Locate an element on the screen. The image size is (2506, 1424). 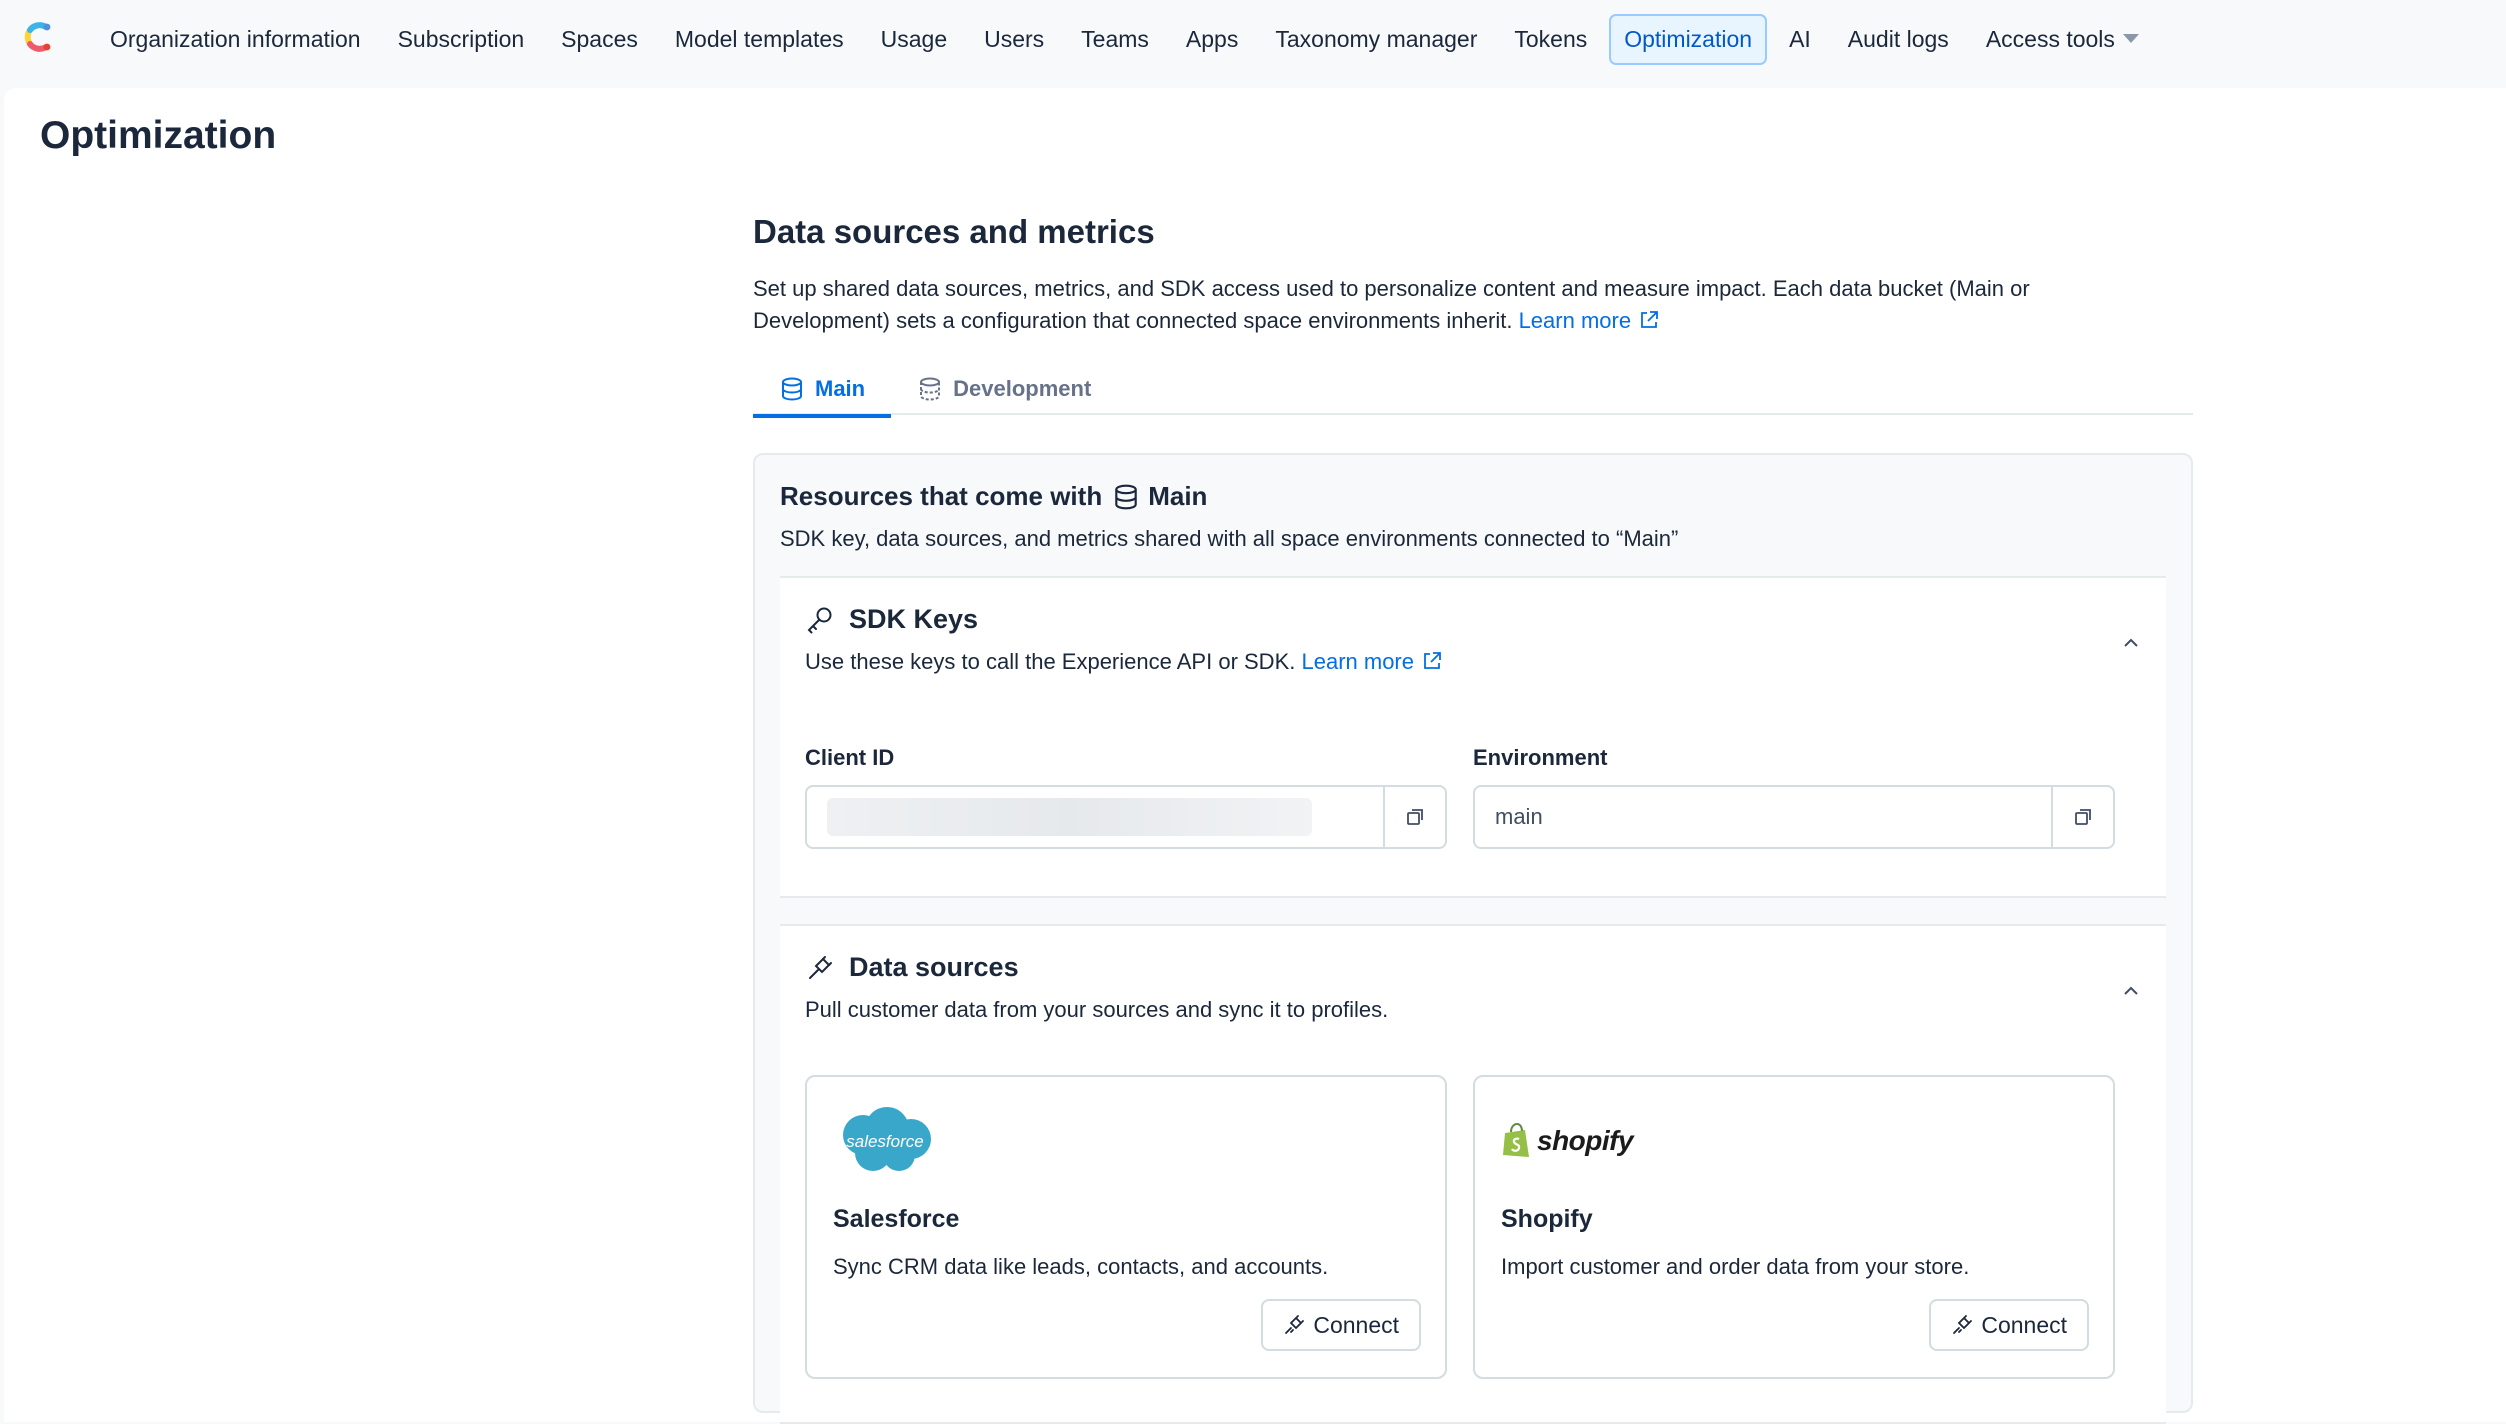
resources-title-prefix: Resources that come with is located at coordinates (941, 496).